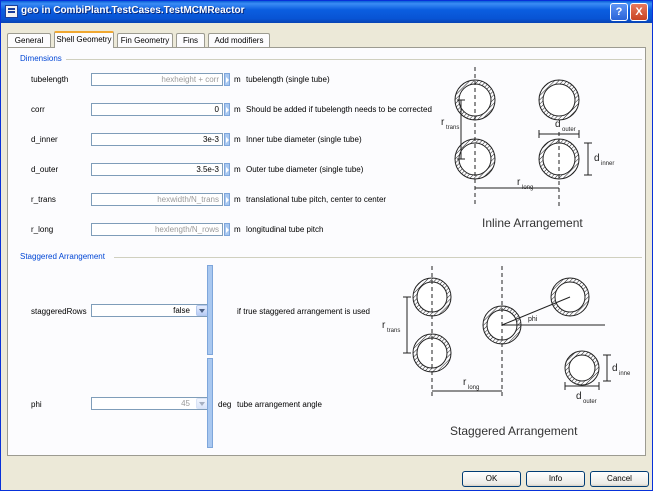 Image resolution: width=653 pixels, height=491 pixels. What do you see at coordinates (64, 256) in the screenshot?
I see `staggered-group-title: Staggered Arrangement` at bounding box center [64, 256].